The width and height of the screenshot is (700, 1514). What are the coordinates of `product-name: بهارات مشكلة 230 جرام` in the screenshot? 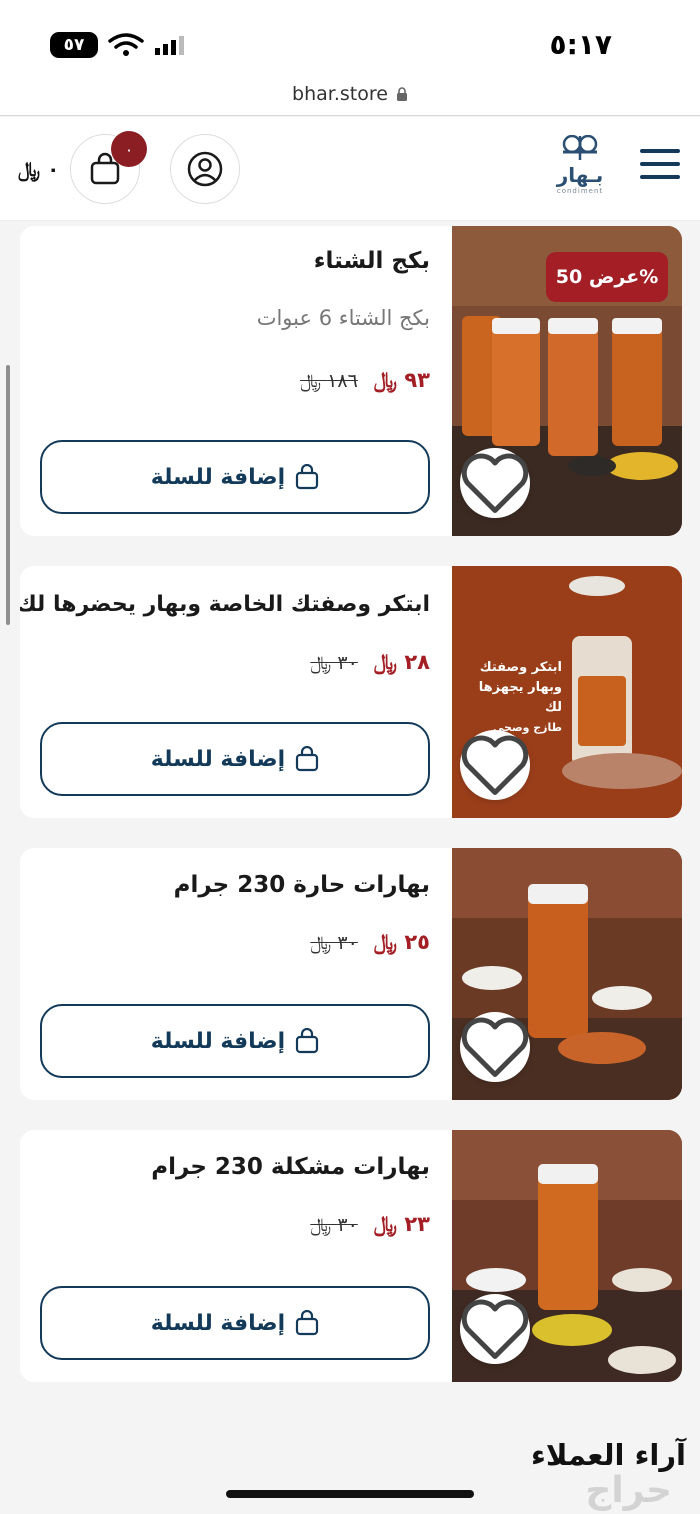 It's located at (290, 1167).